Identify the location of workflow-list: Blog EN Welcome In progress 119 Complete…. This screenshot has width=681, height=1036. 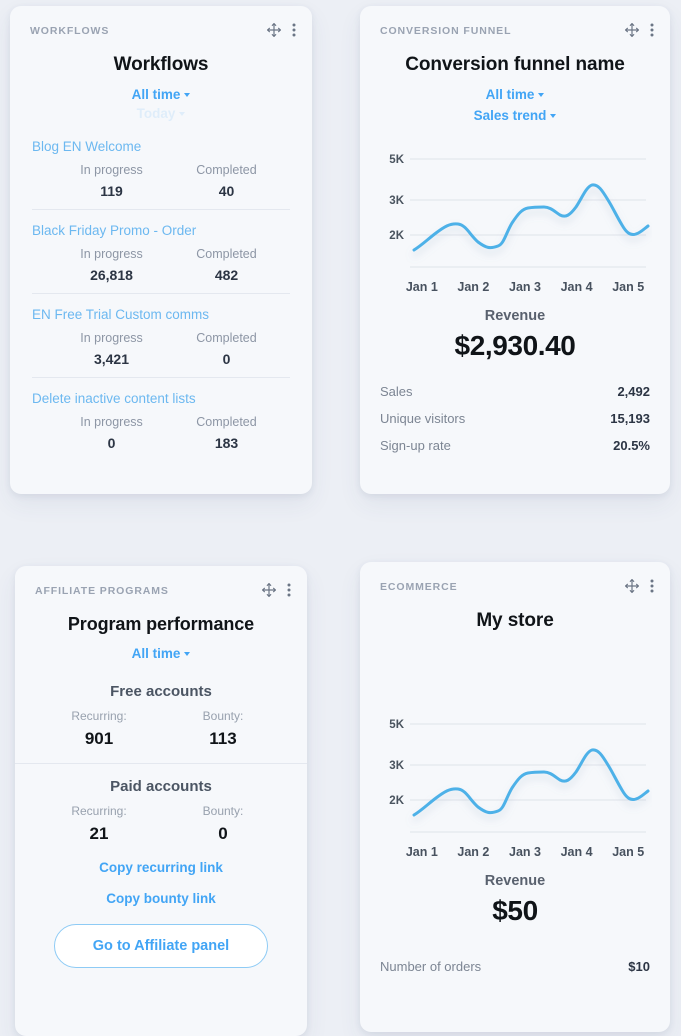
(161, 300).